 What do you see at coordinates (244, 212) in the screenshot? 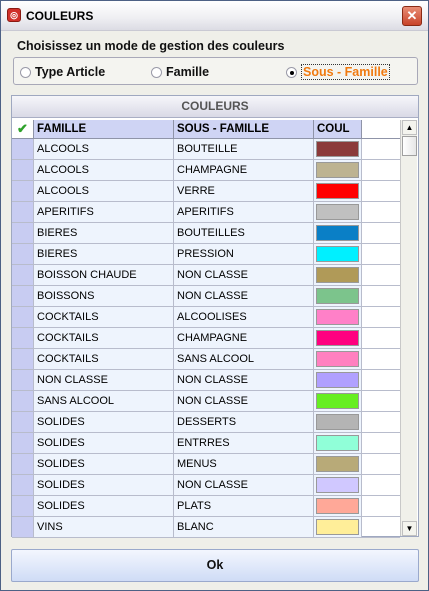
I see `cell-sous-famille: APERITIFS` at bounding box center [244, 212].